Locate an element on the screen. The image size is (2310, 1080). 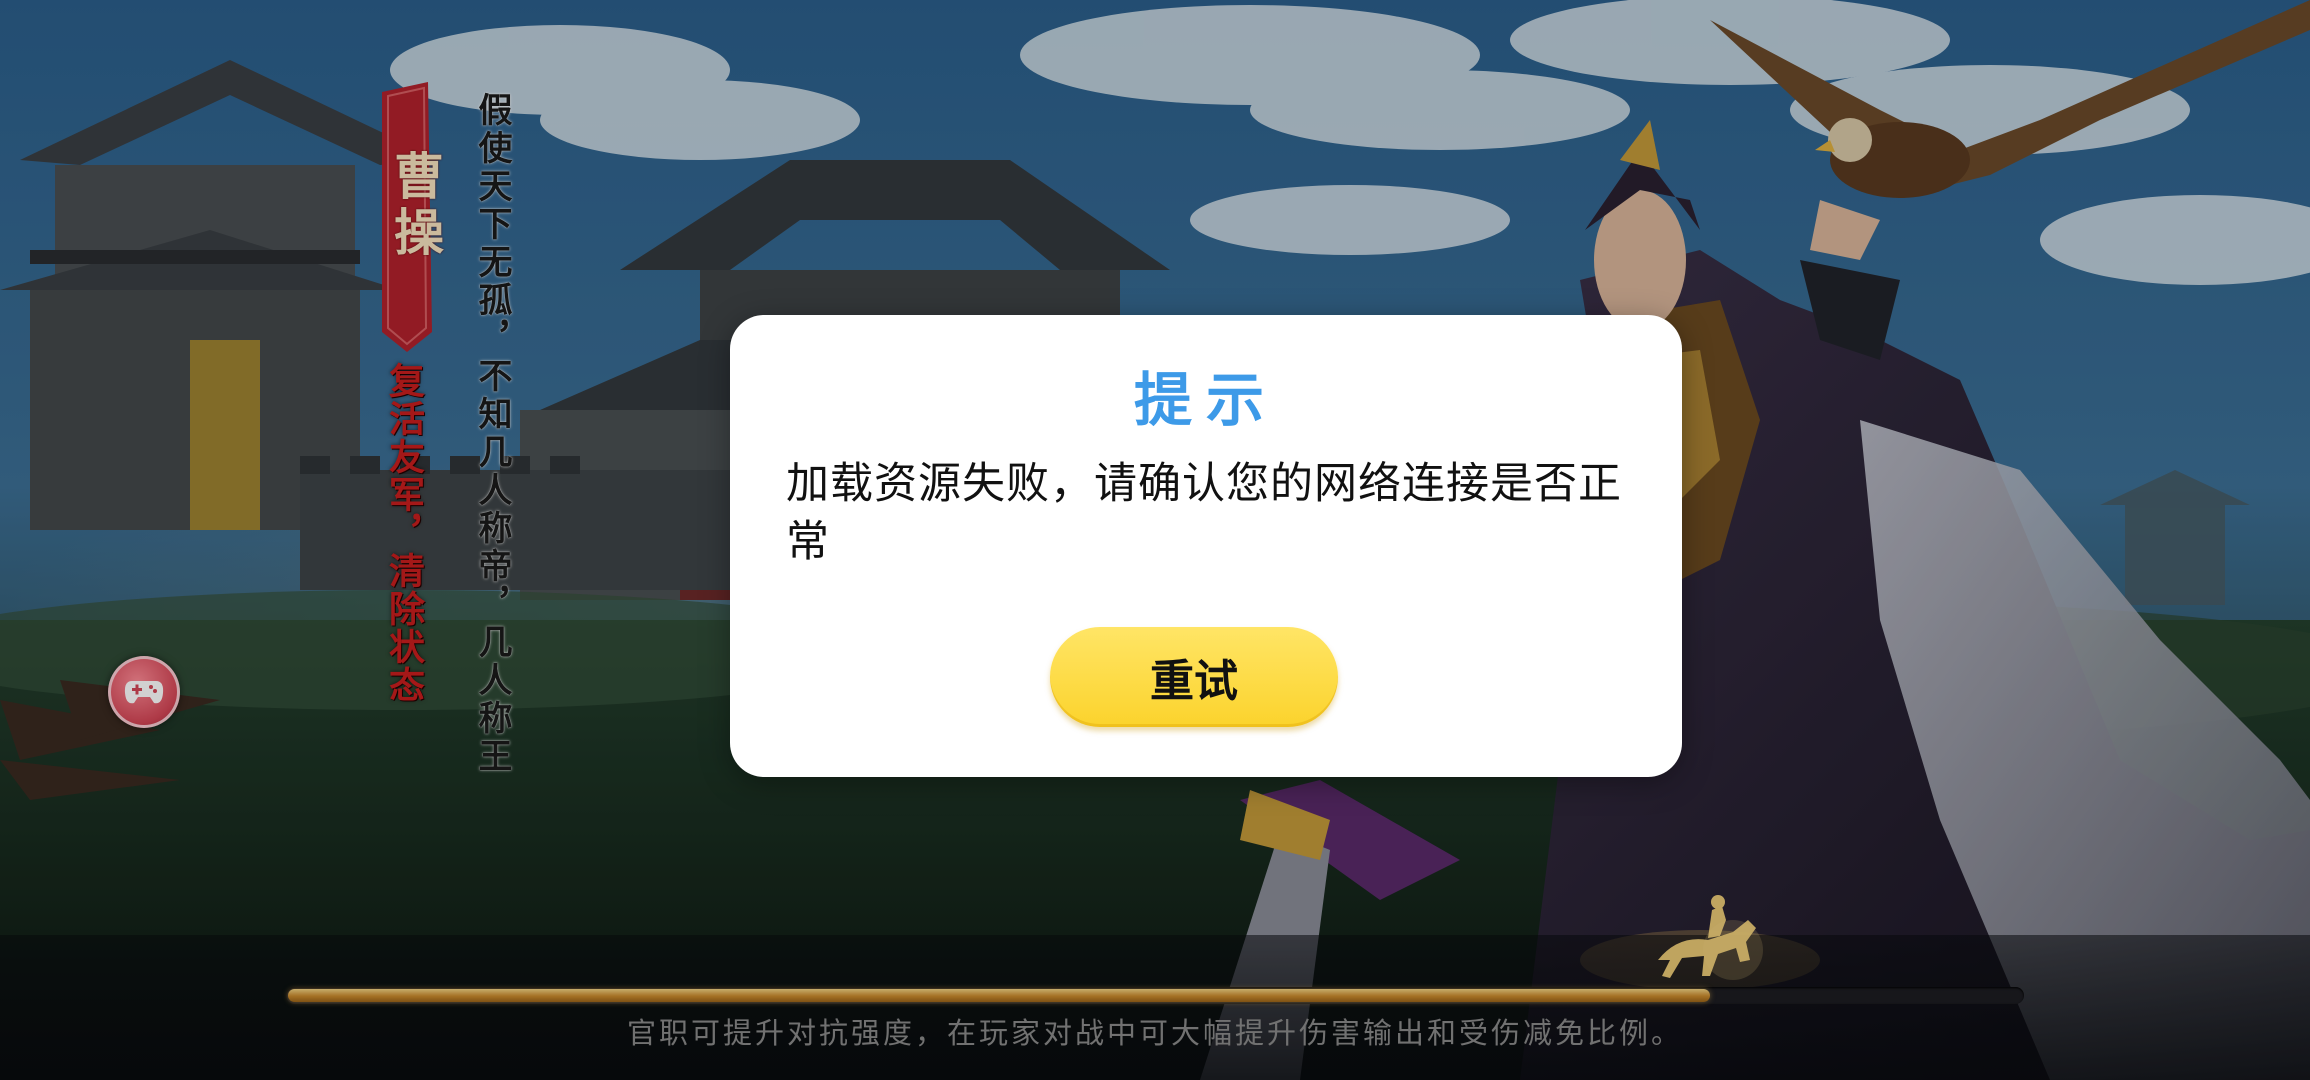
dialog-title: 提示 is located at coordinates (1205, 400).